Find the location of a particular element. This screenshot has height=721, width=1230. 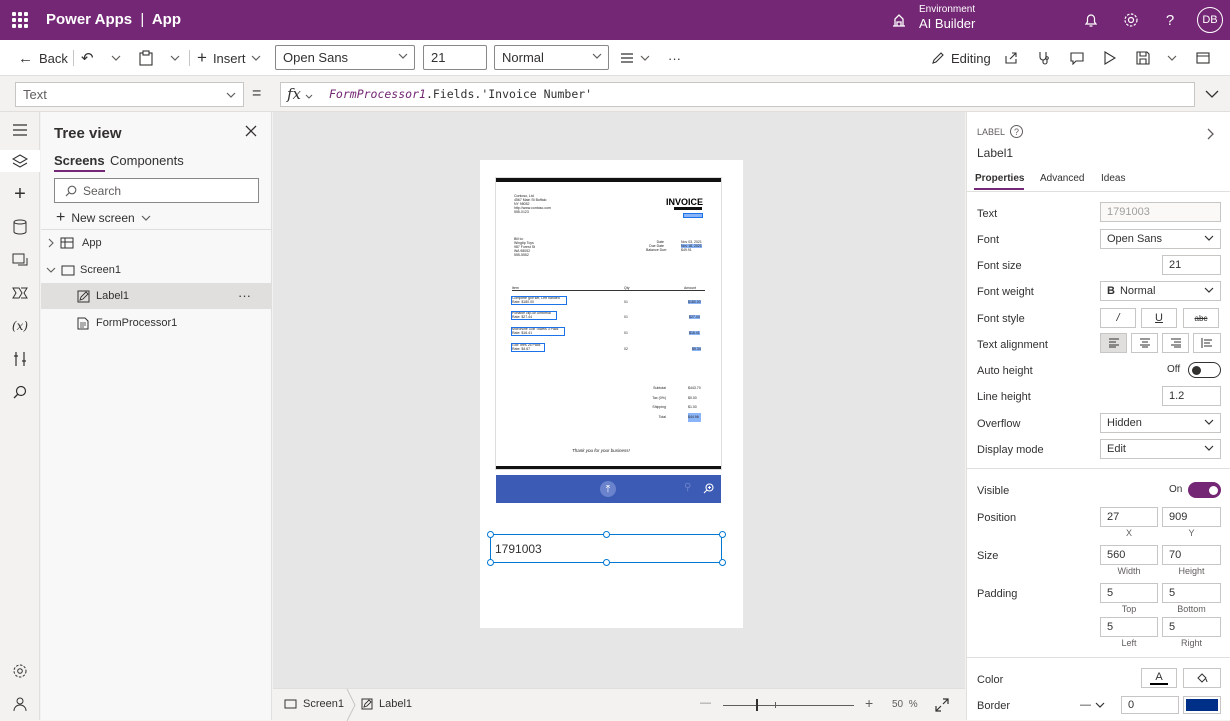

undo-icon: ↶ is located at coordinates (87, 58).